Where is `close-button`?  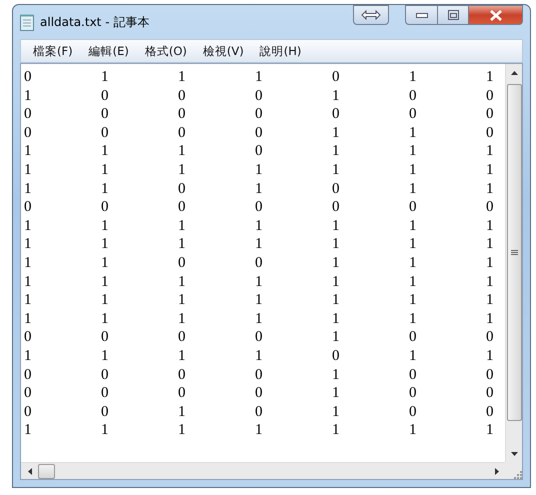
close-button is located at coordinates (496, 15).